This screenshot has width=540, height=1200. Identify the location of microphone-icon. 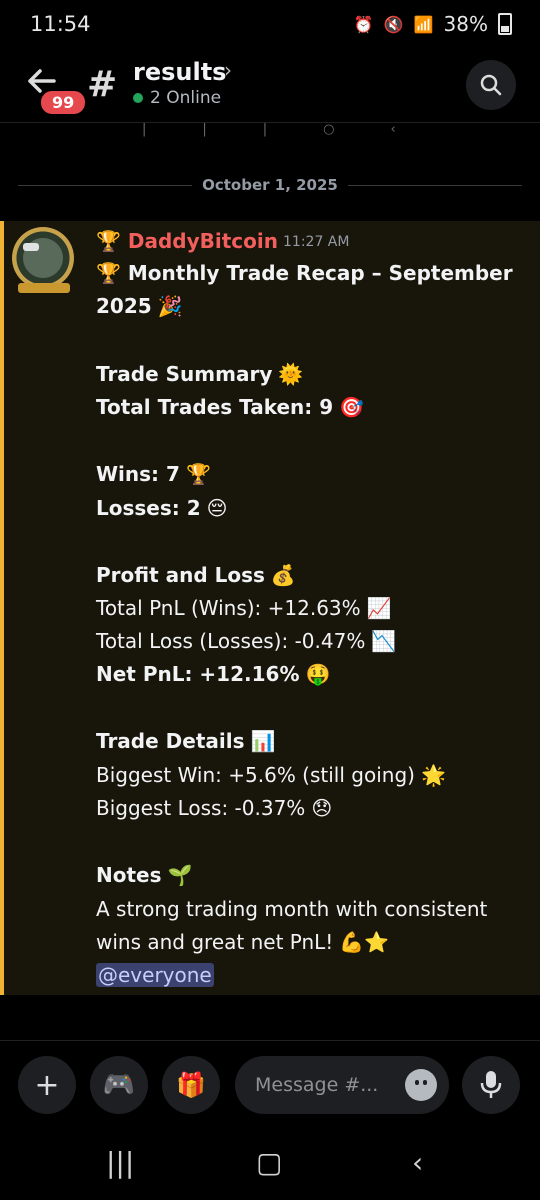
(491, 1084).